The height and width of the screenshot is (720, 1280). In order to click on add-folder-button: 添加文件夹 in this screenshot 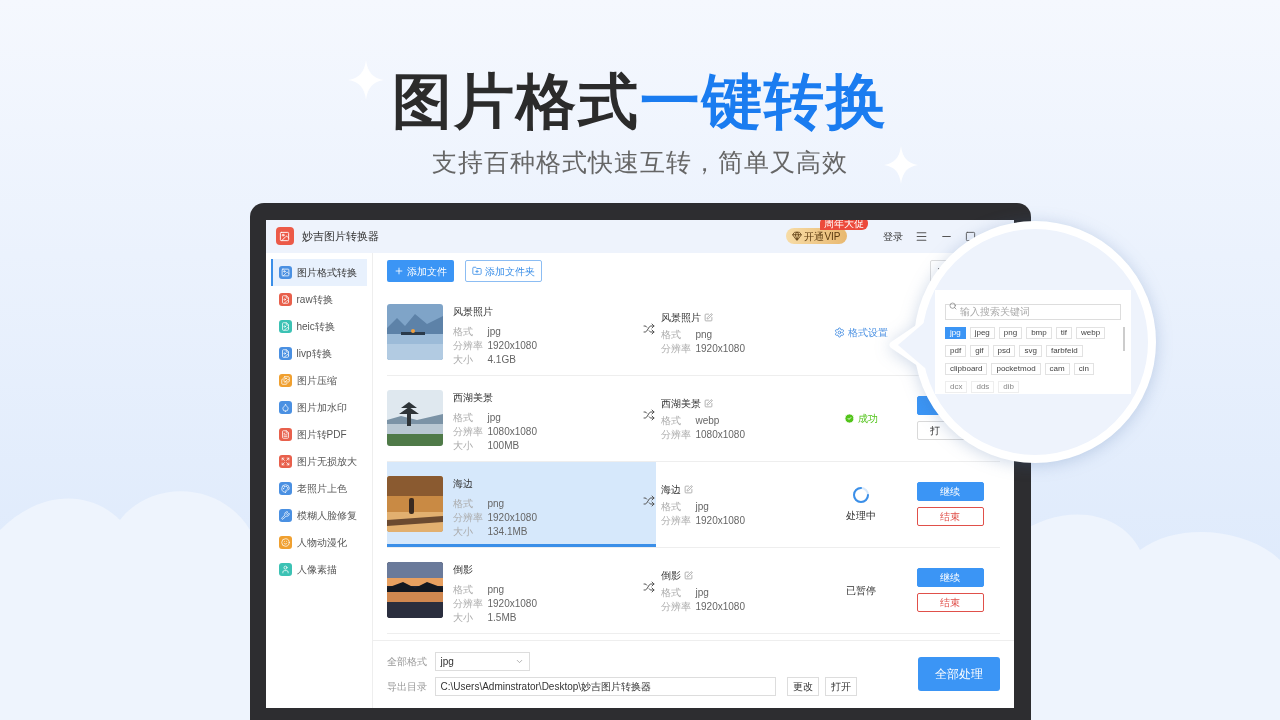, I will do `click(503, 271)`.